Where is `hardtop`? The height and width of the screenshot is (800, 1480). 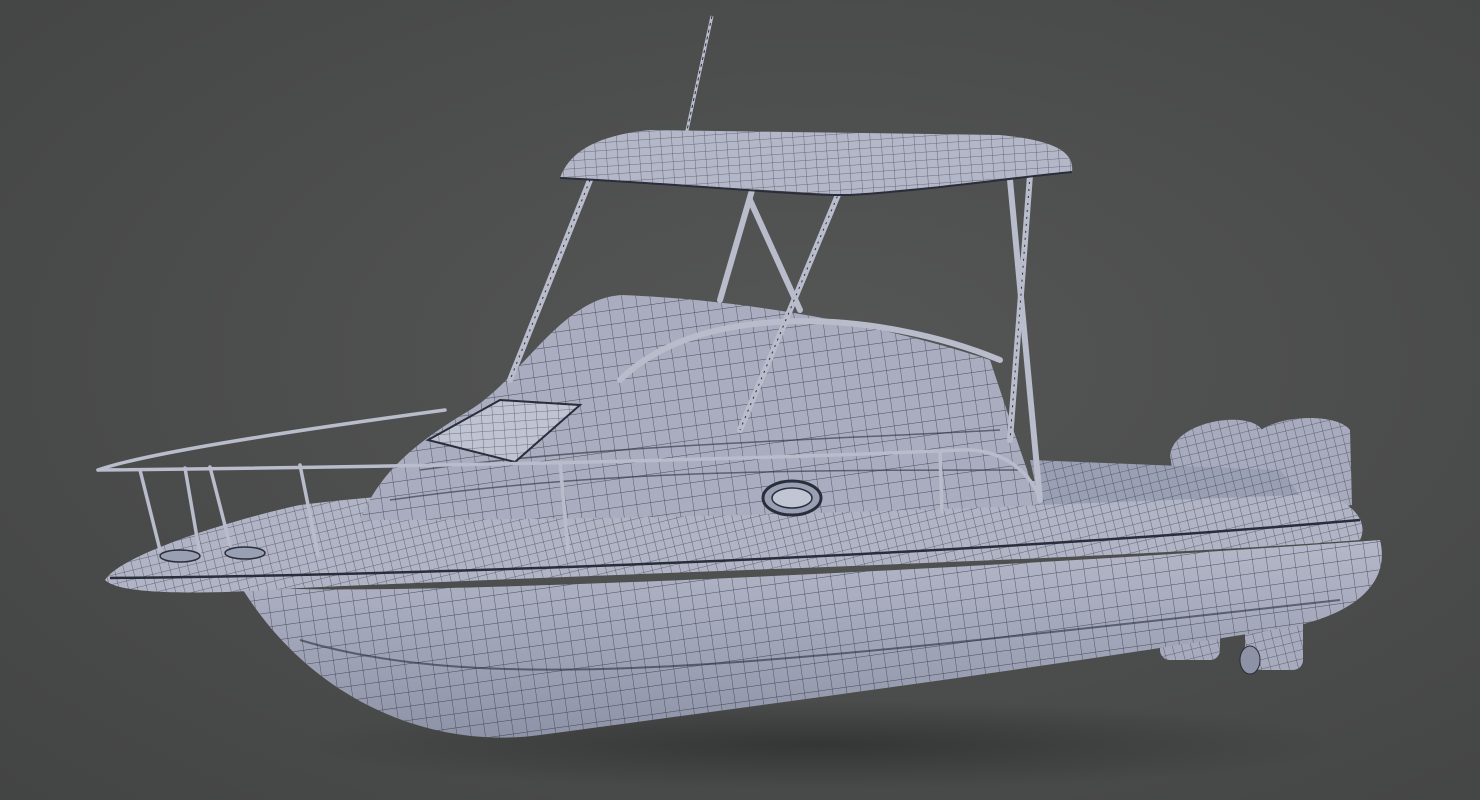 hardtop is located at coordinates (816, 163).